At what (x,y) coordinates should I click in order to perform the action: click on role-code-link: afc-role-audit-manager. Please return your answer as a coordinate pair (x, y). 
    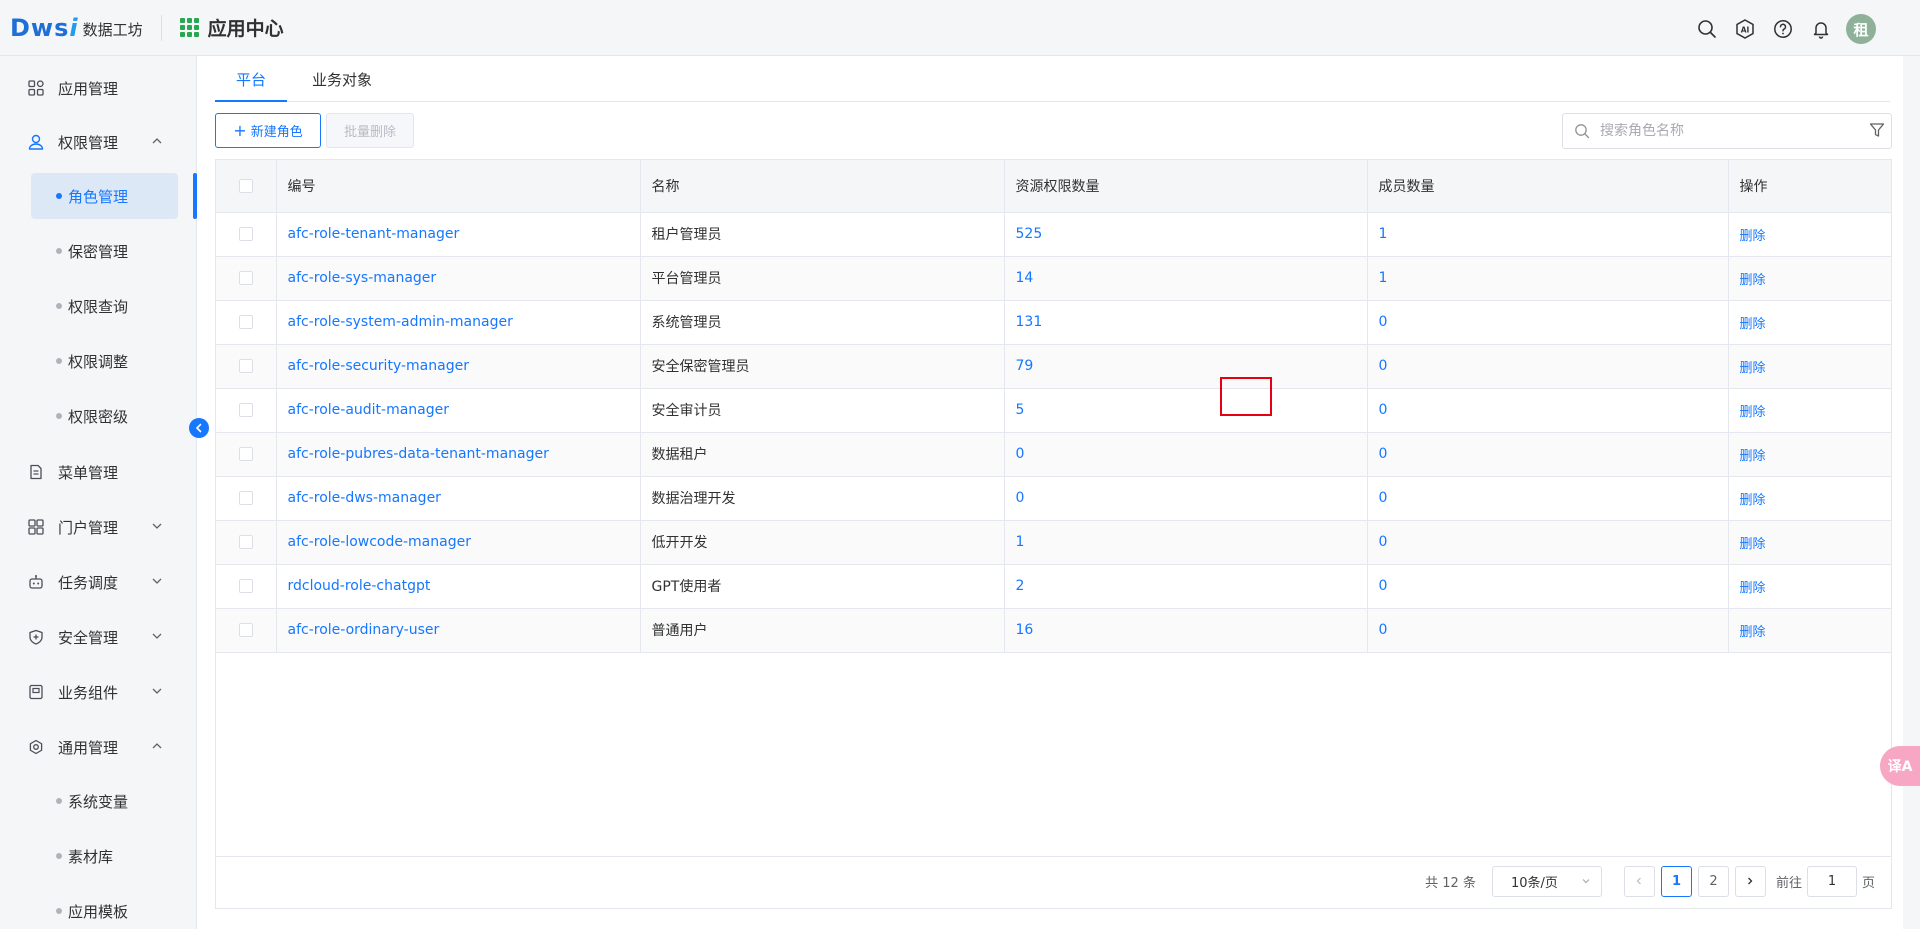
    Looking at the image, I should click on (369, 410).